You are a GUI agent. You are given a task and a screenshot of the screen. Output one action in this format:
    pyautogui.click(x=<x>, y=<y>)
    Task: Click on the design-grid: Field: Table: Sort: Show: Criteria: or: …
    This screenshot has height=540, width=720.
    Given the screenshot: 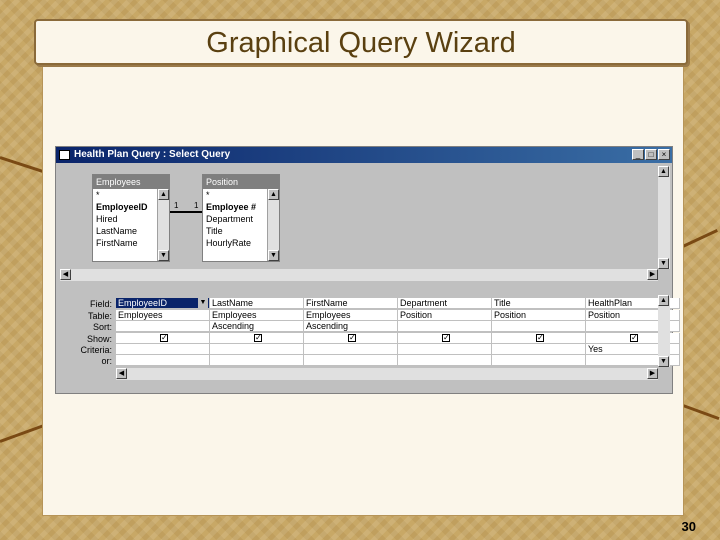 What is the action you would take?
    pyautogui.click(x=370, y=336)
    